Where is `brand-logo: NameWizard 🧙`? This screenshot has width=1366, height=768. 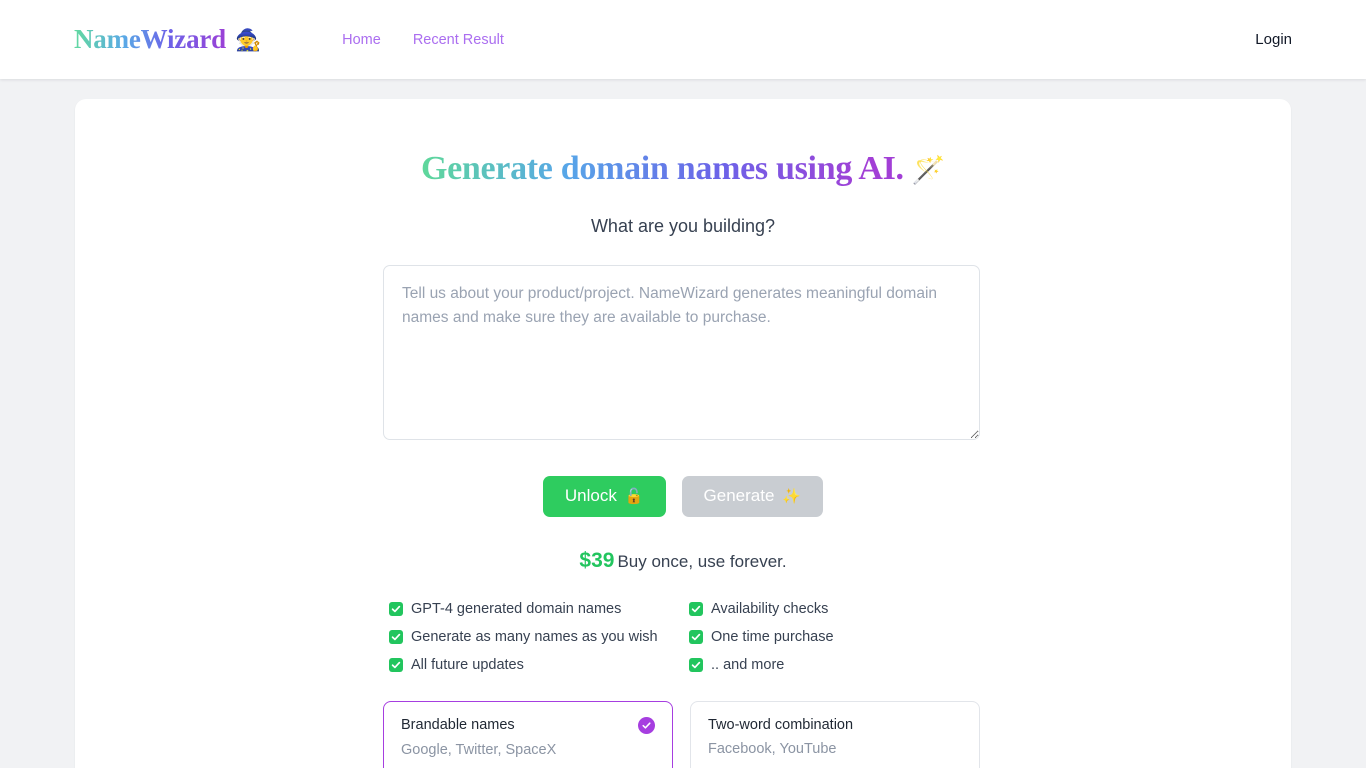
brand-logo: NameWizard 🧙 is located at coordinates (167, 39).